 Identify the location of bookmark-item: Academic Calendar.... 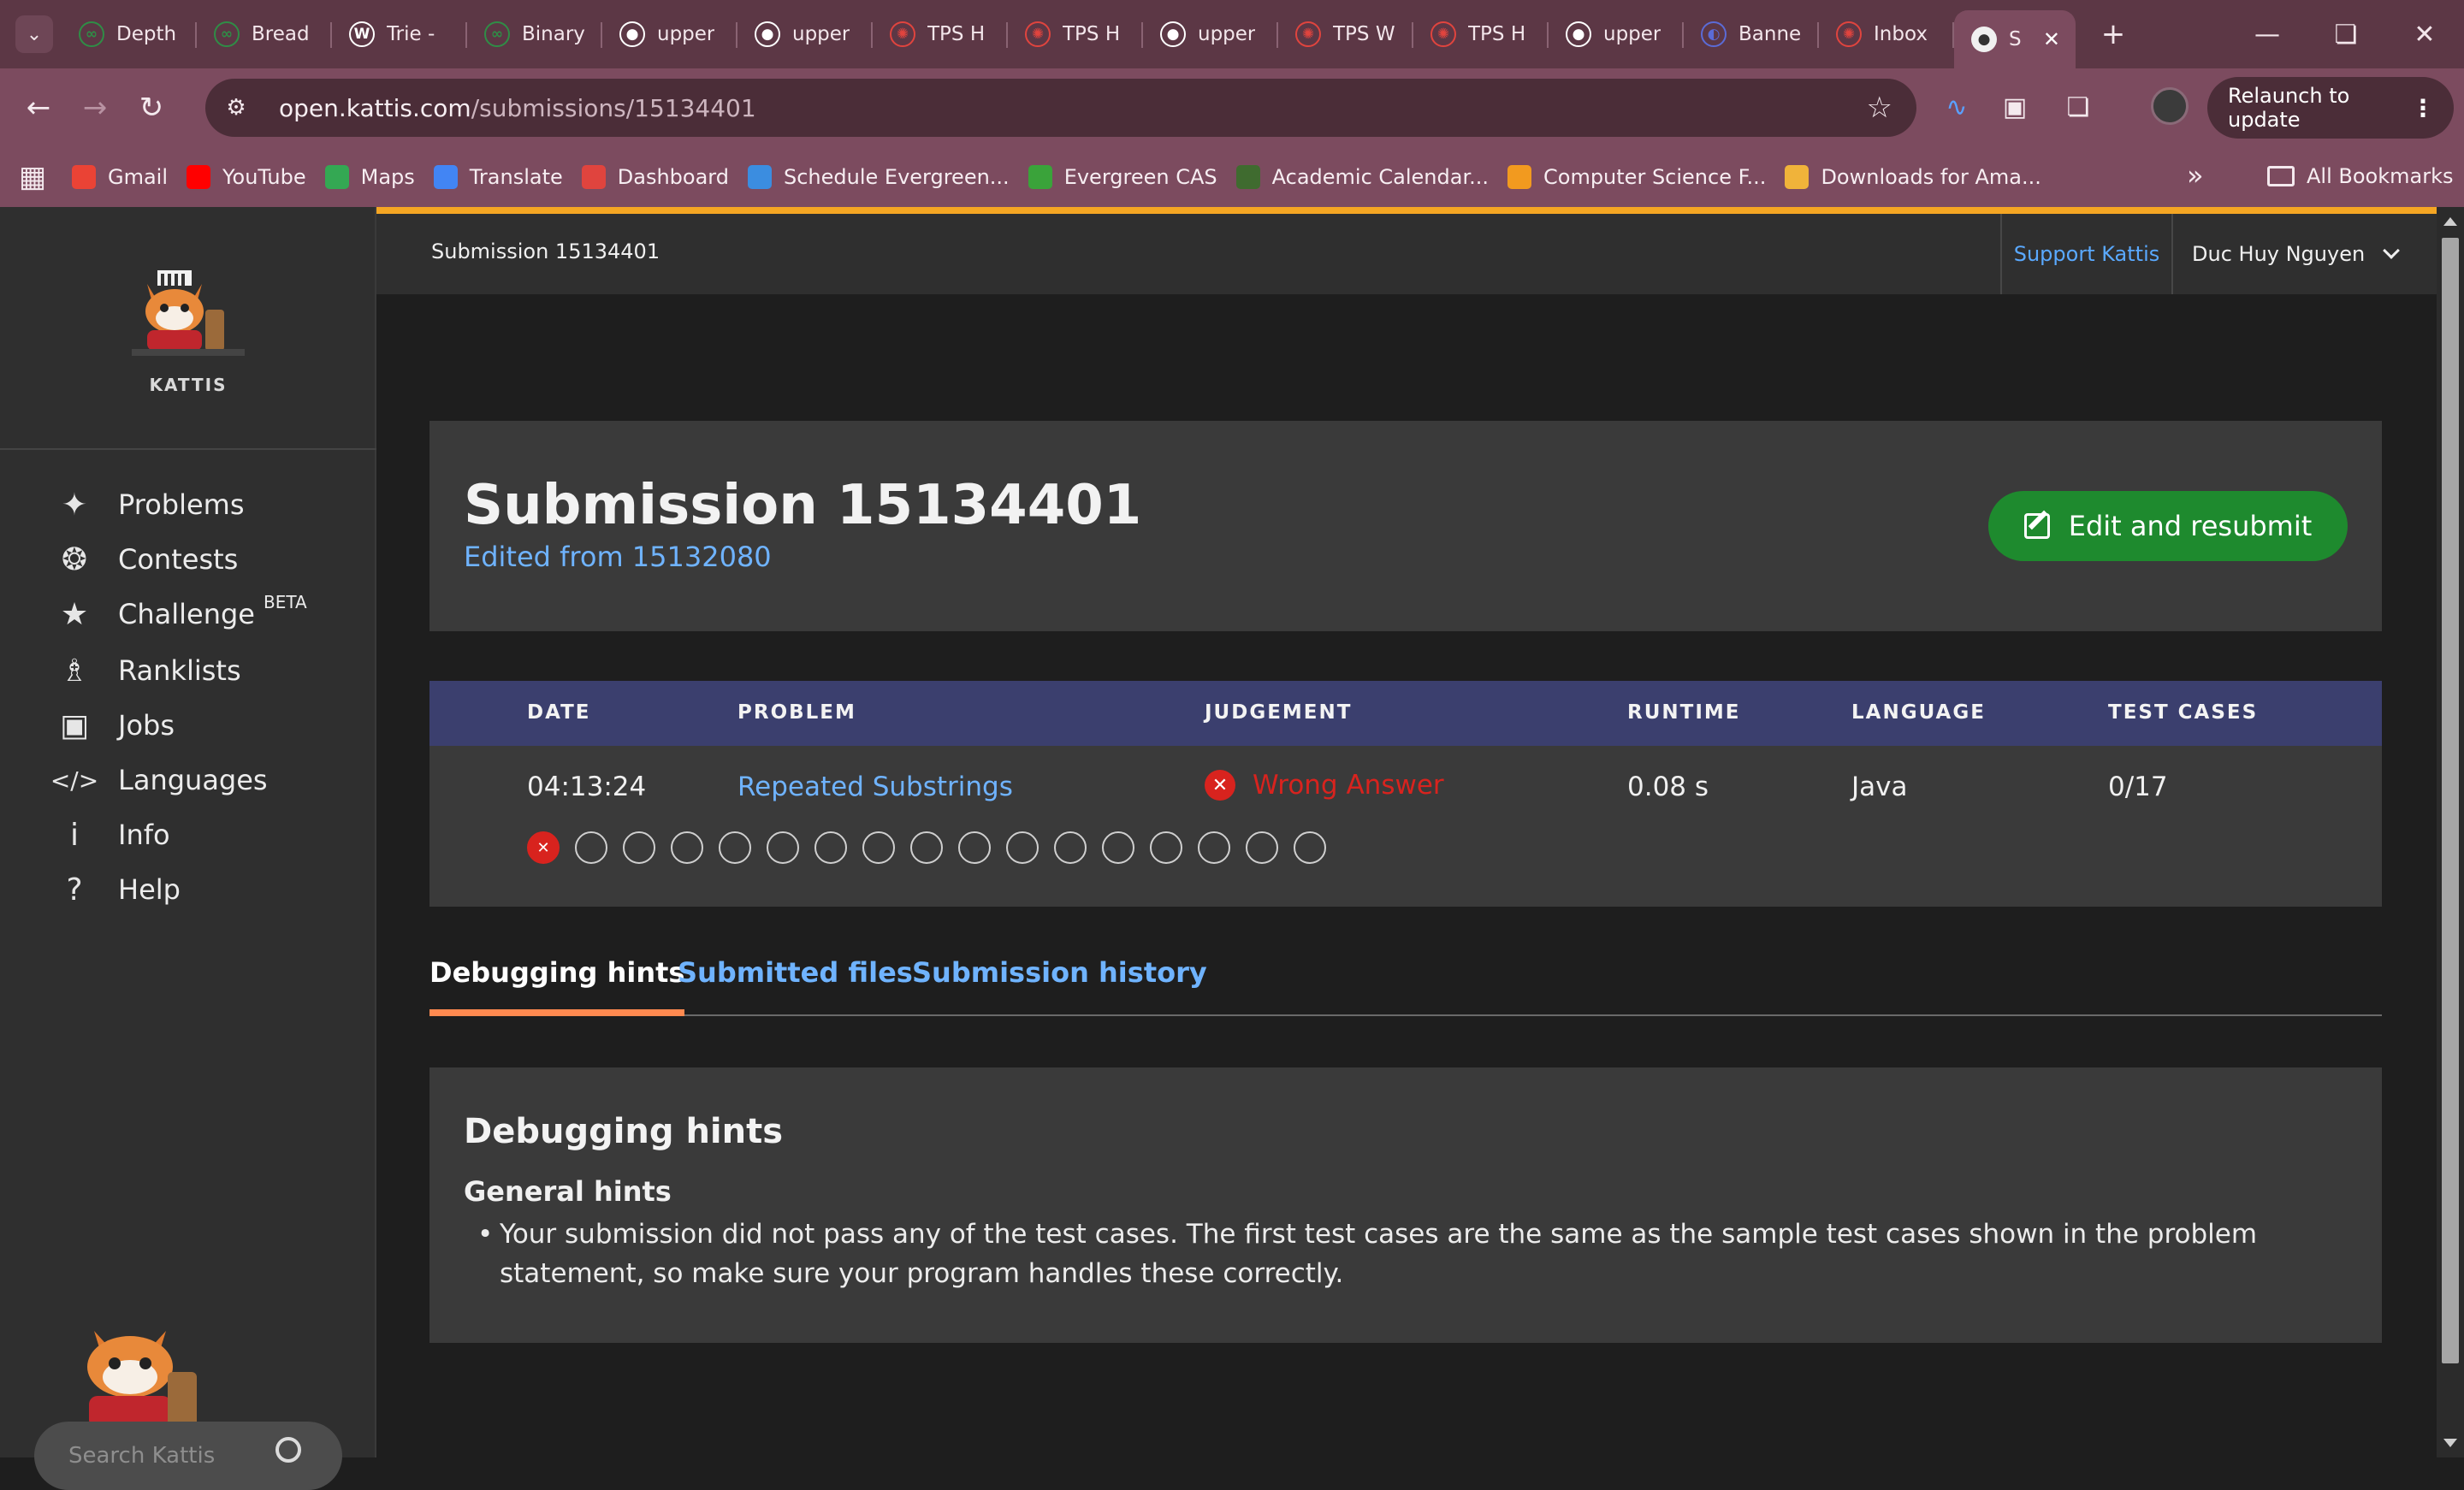
(1362, 177).